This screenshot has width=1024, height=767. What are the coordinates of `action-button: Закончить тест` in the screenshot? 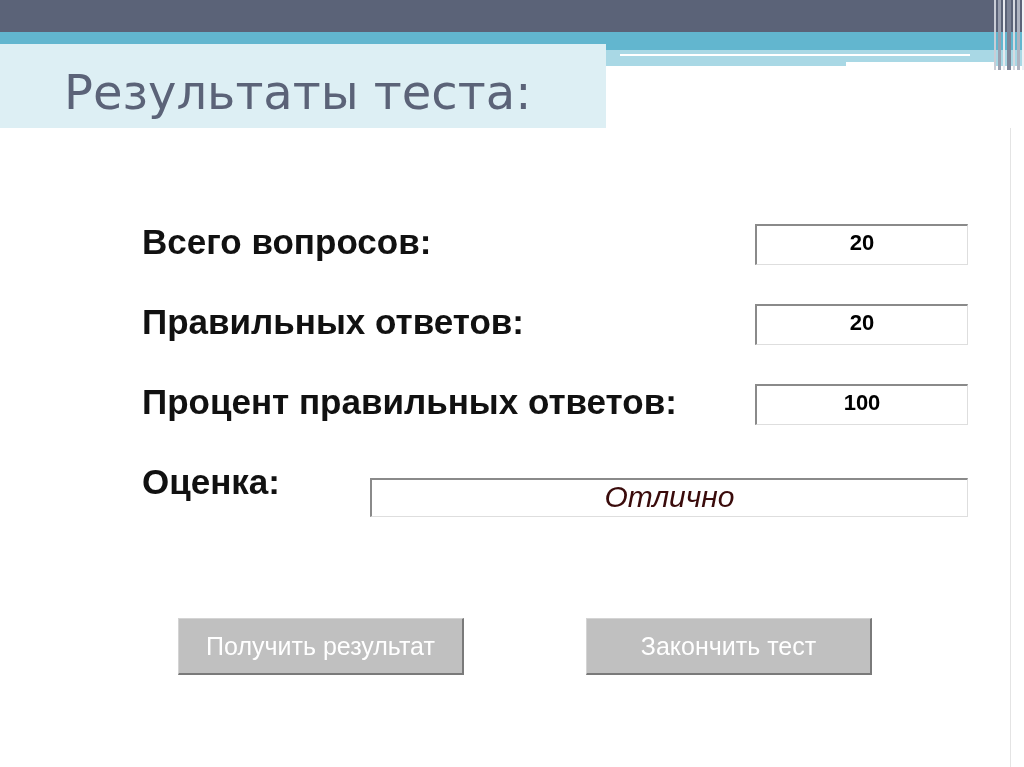 It's located at (729, 646).